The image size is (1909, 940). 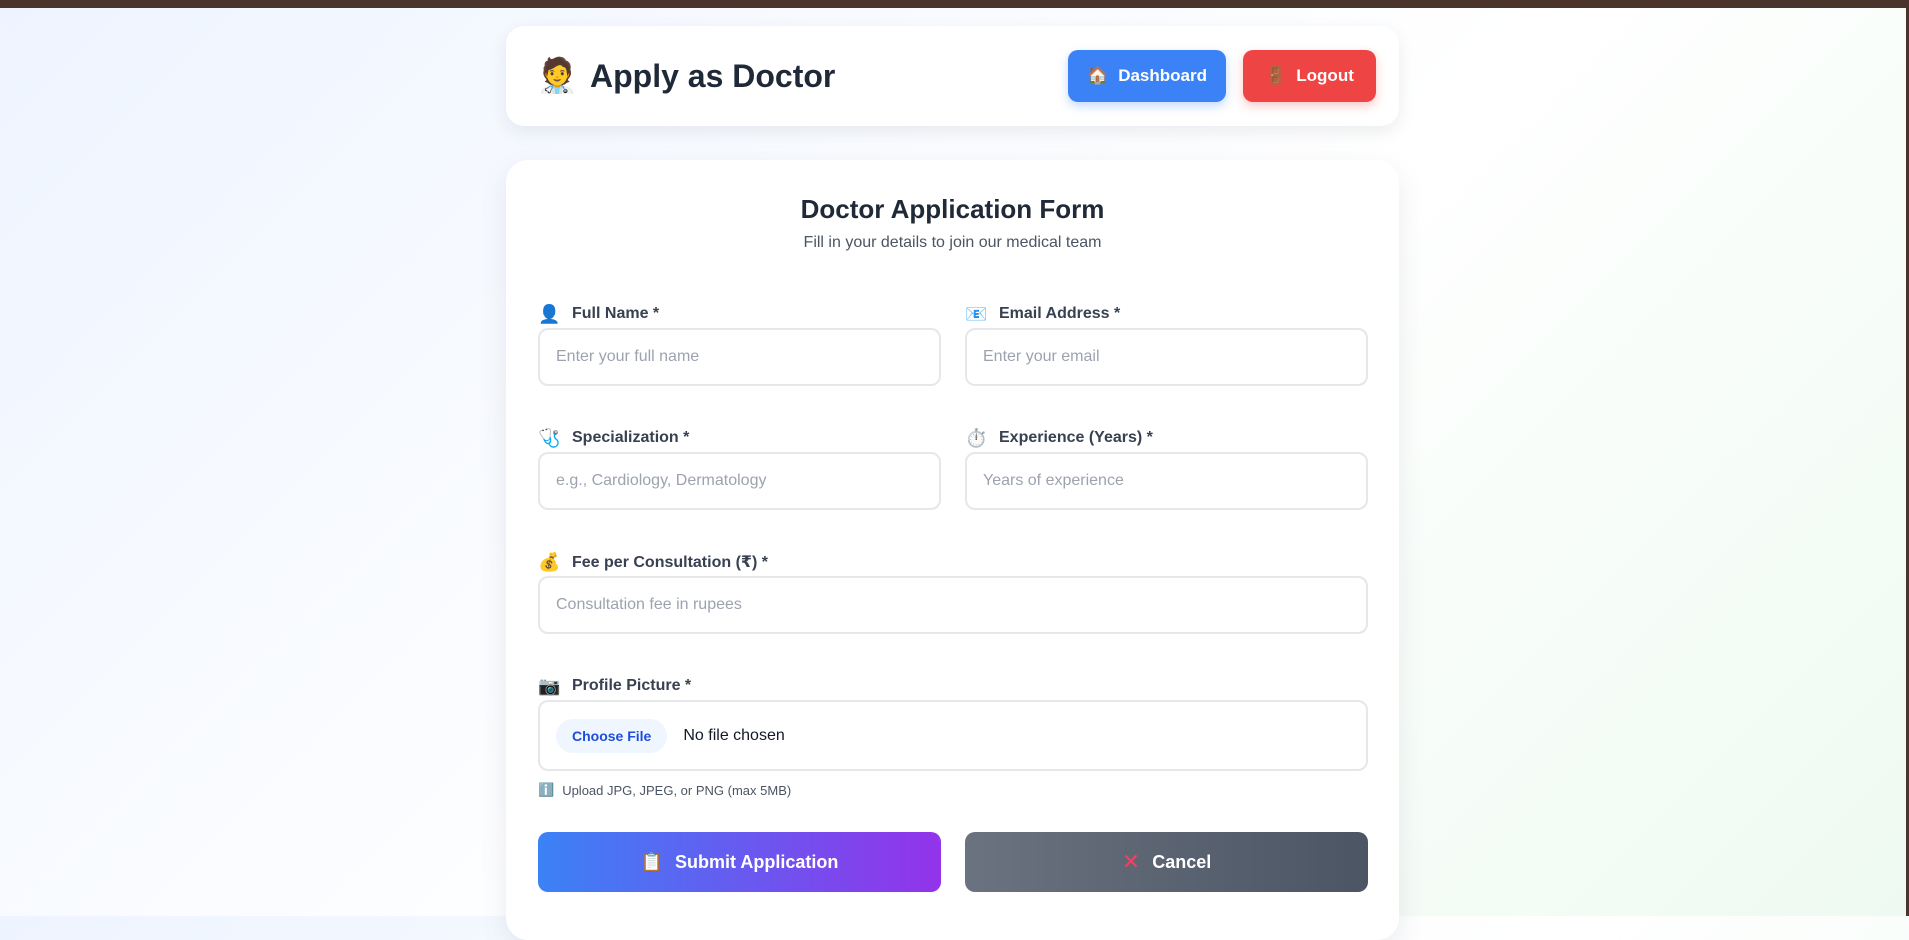 I want to click on house-icon: 🏠, so click(x=1098, y=75).